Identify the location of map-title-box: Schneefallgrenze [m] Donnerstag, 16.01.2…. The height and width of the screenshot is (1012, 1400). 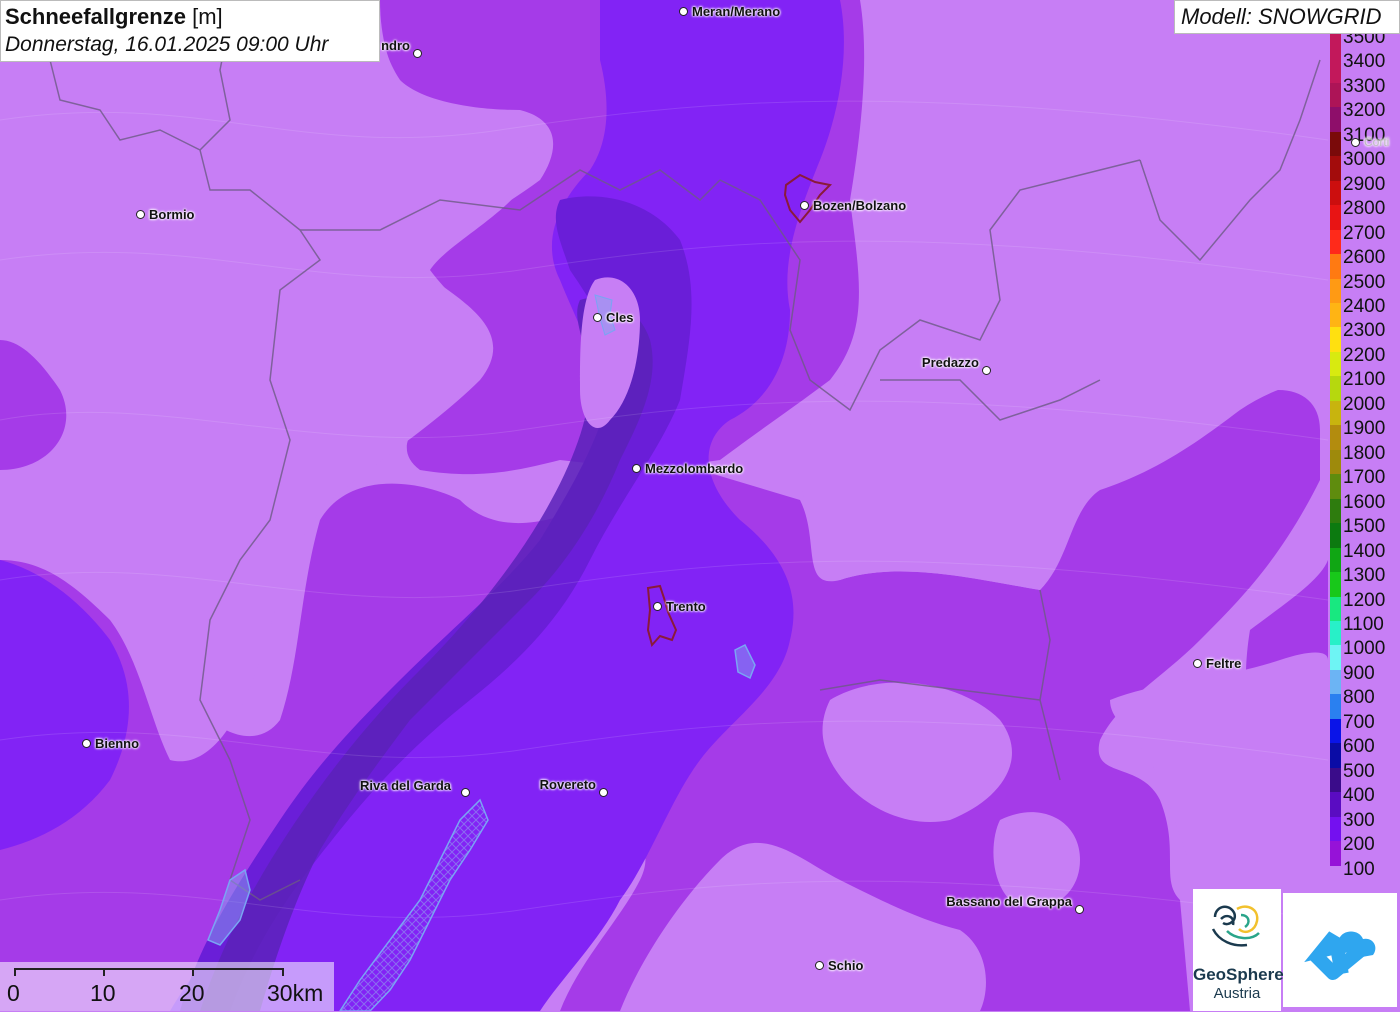
(190, 31).